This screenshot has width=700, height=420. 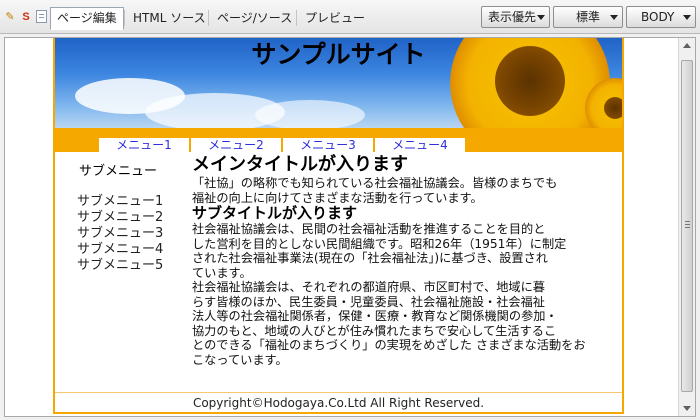 What do you see at coordinates (300, 164) in the screenshot?
I see `main-heading: メインタイトルが入ります` at bounding box center [300, 164].